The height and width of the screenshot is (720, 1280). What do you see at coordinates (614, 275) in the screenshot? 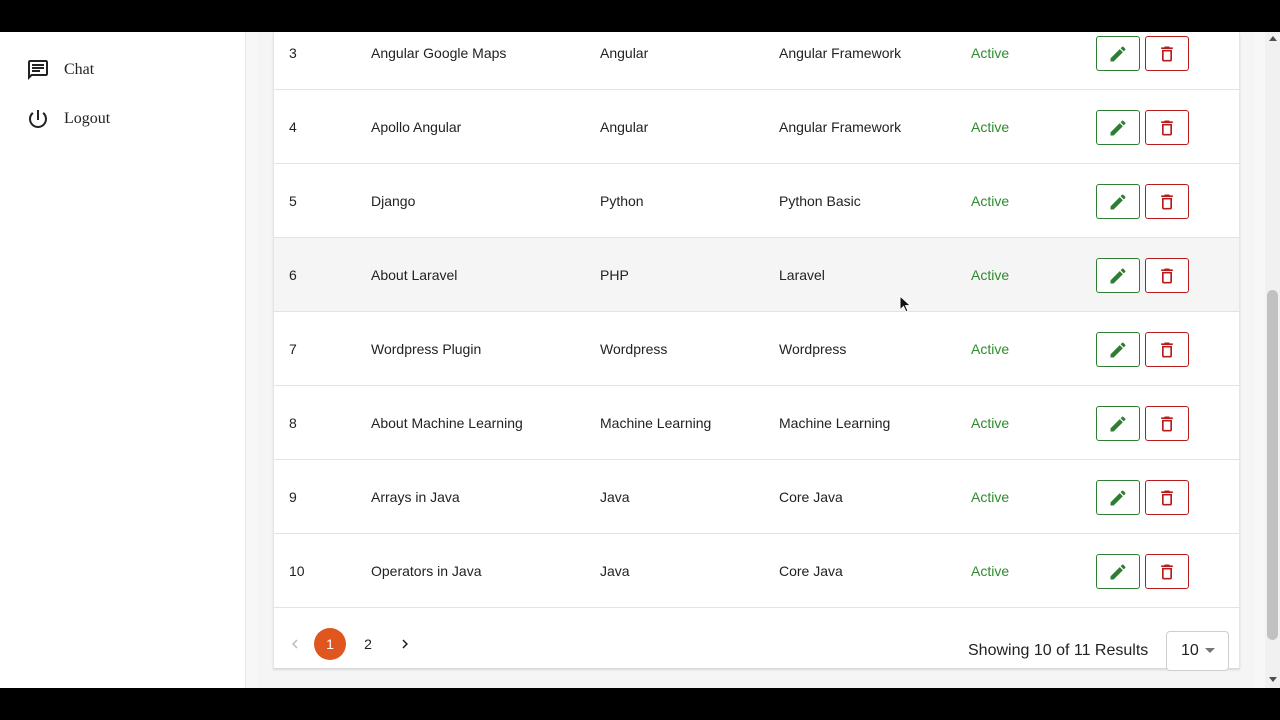
I see `row-category: PHP` at bounding box center [614, 275].